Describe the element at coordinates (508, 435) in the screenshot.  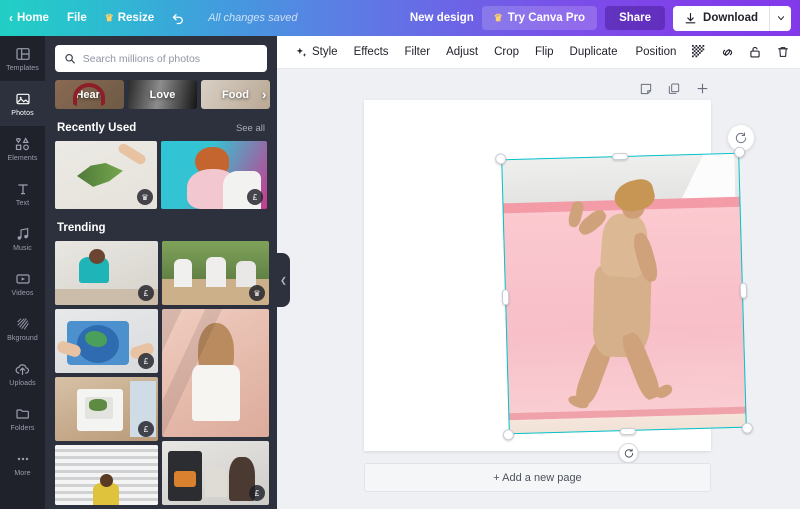
I see `resize-handle-bottom-left` at that location.